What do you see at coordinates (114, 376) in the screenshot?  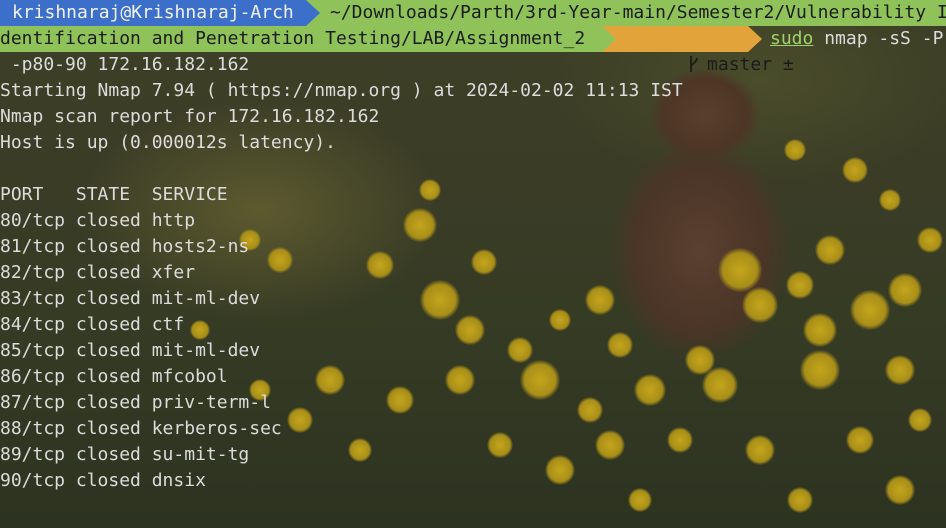 I see `port-row: 86/tcp closed mfcobol` at bounding box center [114, 376].